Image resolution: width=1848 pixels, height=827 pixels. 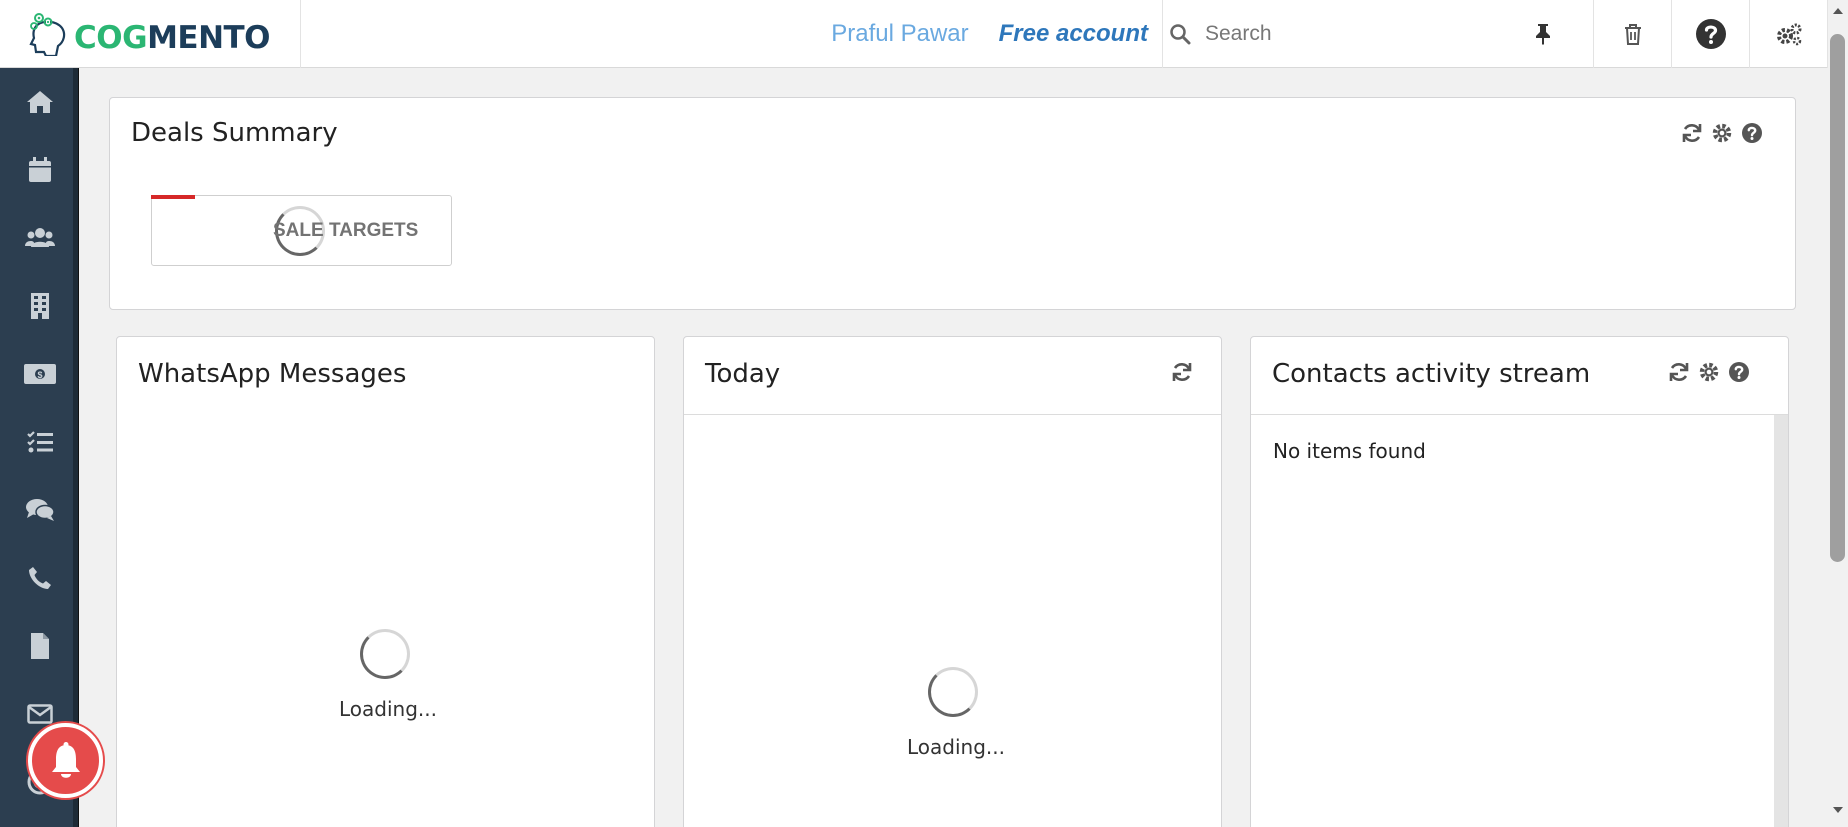 I want to click on building-icon, so click(x=39, y=306).